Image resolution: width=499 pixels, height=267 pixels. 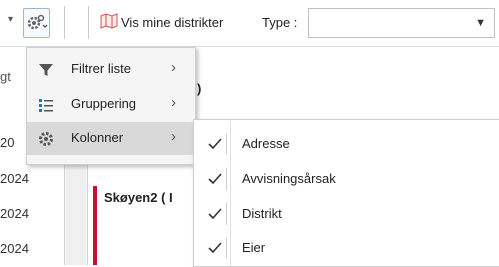 I want to click on column-toggle-label: Avvisningsårsak, so click(x=289, y=178).